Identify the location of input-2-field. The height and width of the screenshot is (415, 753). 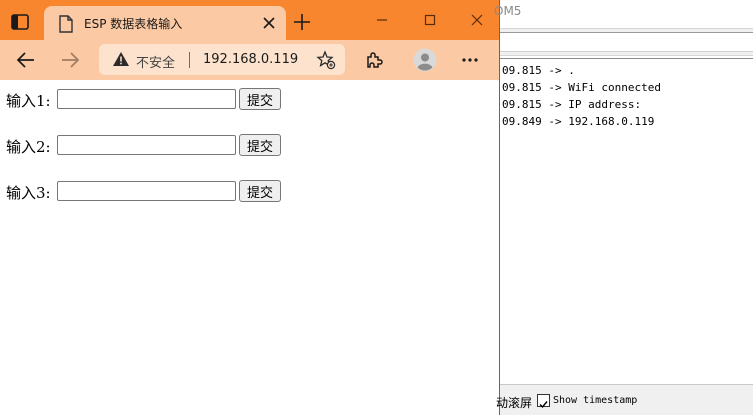
(146, 145).